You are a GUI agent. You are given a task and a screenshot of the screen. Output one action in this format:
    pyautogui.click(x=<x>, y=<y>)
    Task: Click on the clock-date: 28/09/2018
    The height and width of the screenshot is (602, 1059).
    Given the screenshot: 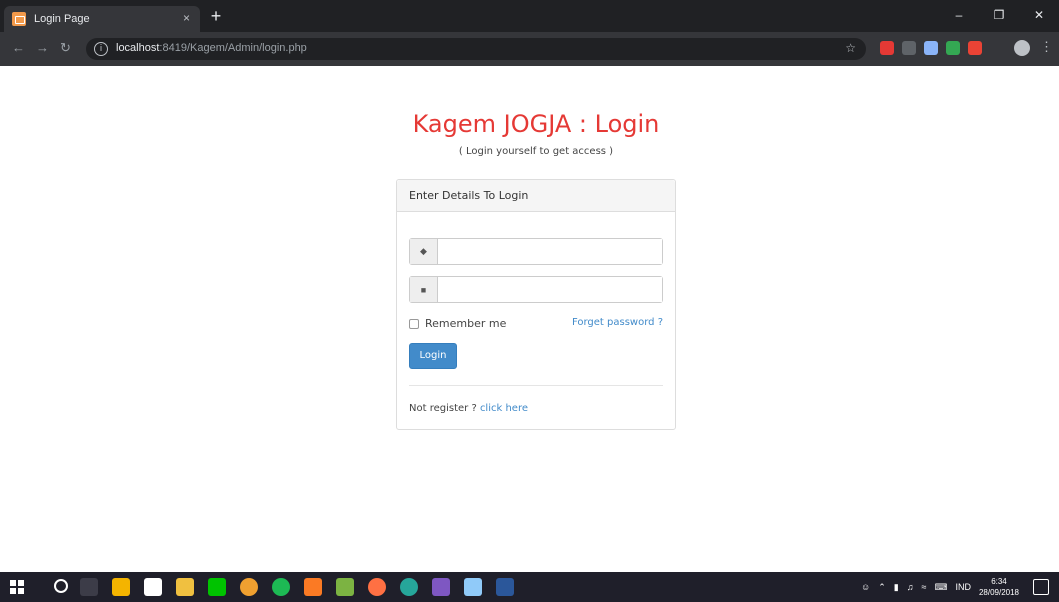 What is the action you would take?
    pyautogui.click(x=998, y=592)
    